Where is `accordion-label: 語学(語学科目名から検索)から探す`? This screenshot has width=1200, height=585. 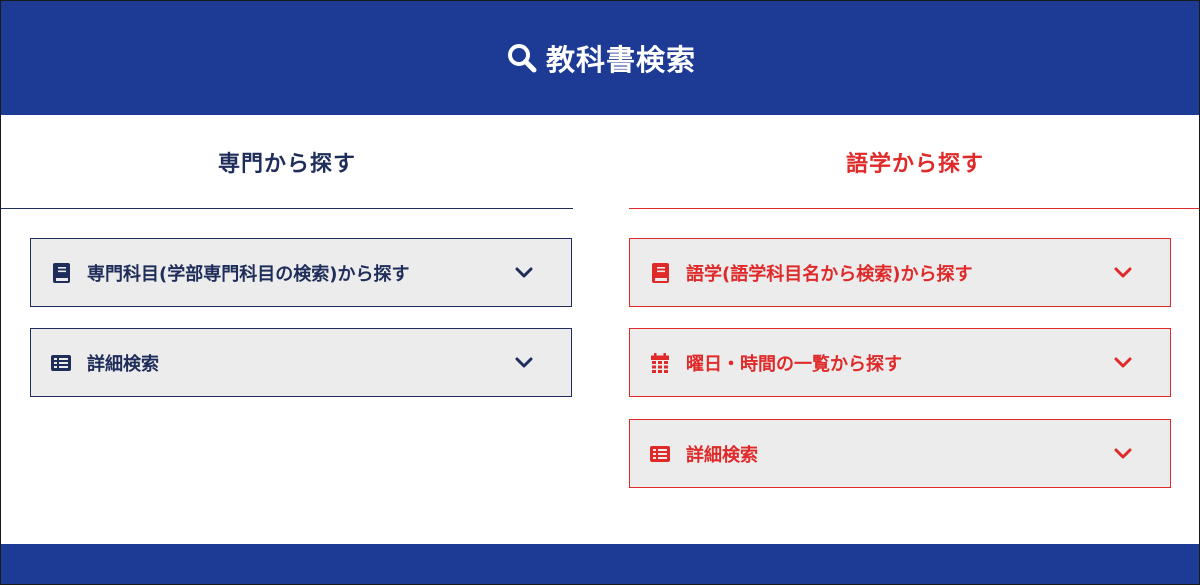 accordion-label: 語学(語学科目名から検索)から探す is located at coordinates (829, 274).